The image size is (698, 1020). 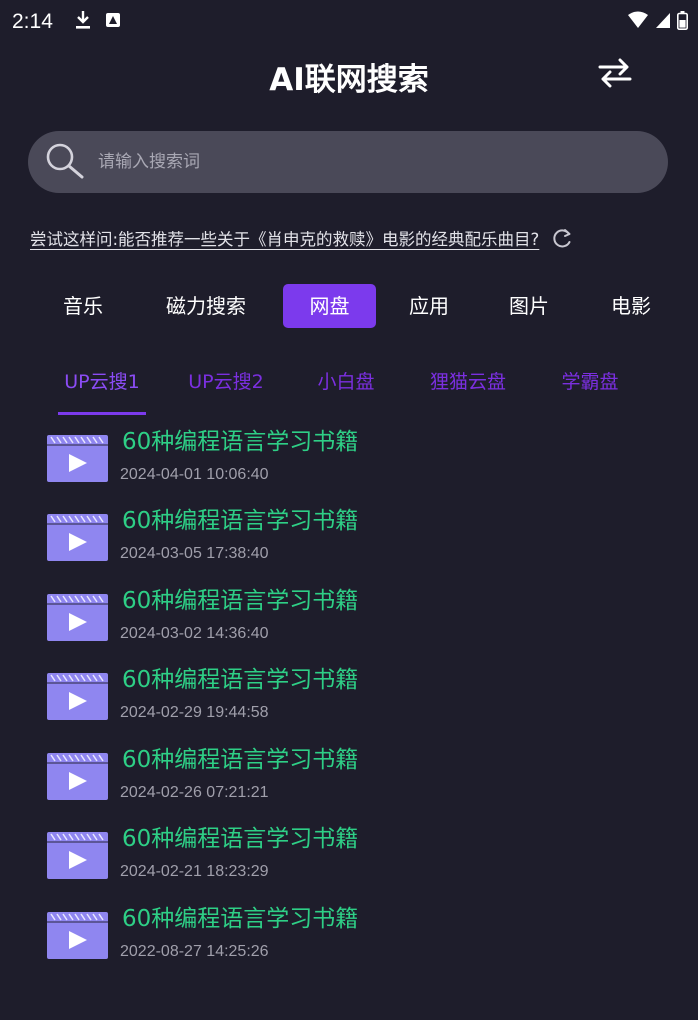 I want to click on result-timestamp: 2024-04-01 10:06:40, so click(x=194, y=474).